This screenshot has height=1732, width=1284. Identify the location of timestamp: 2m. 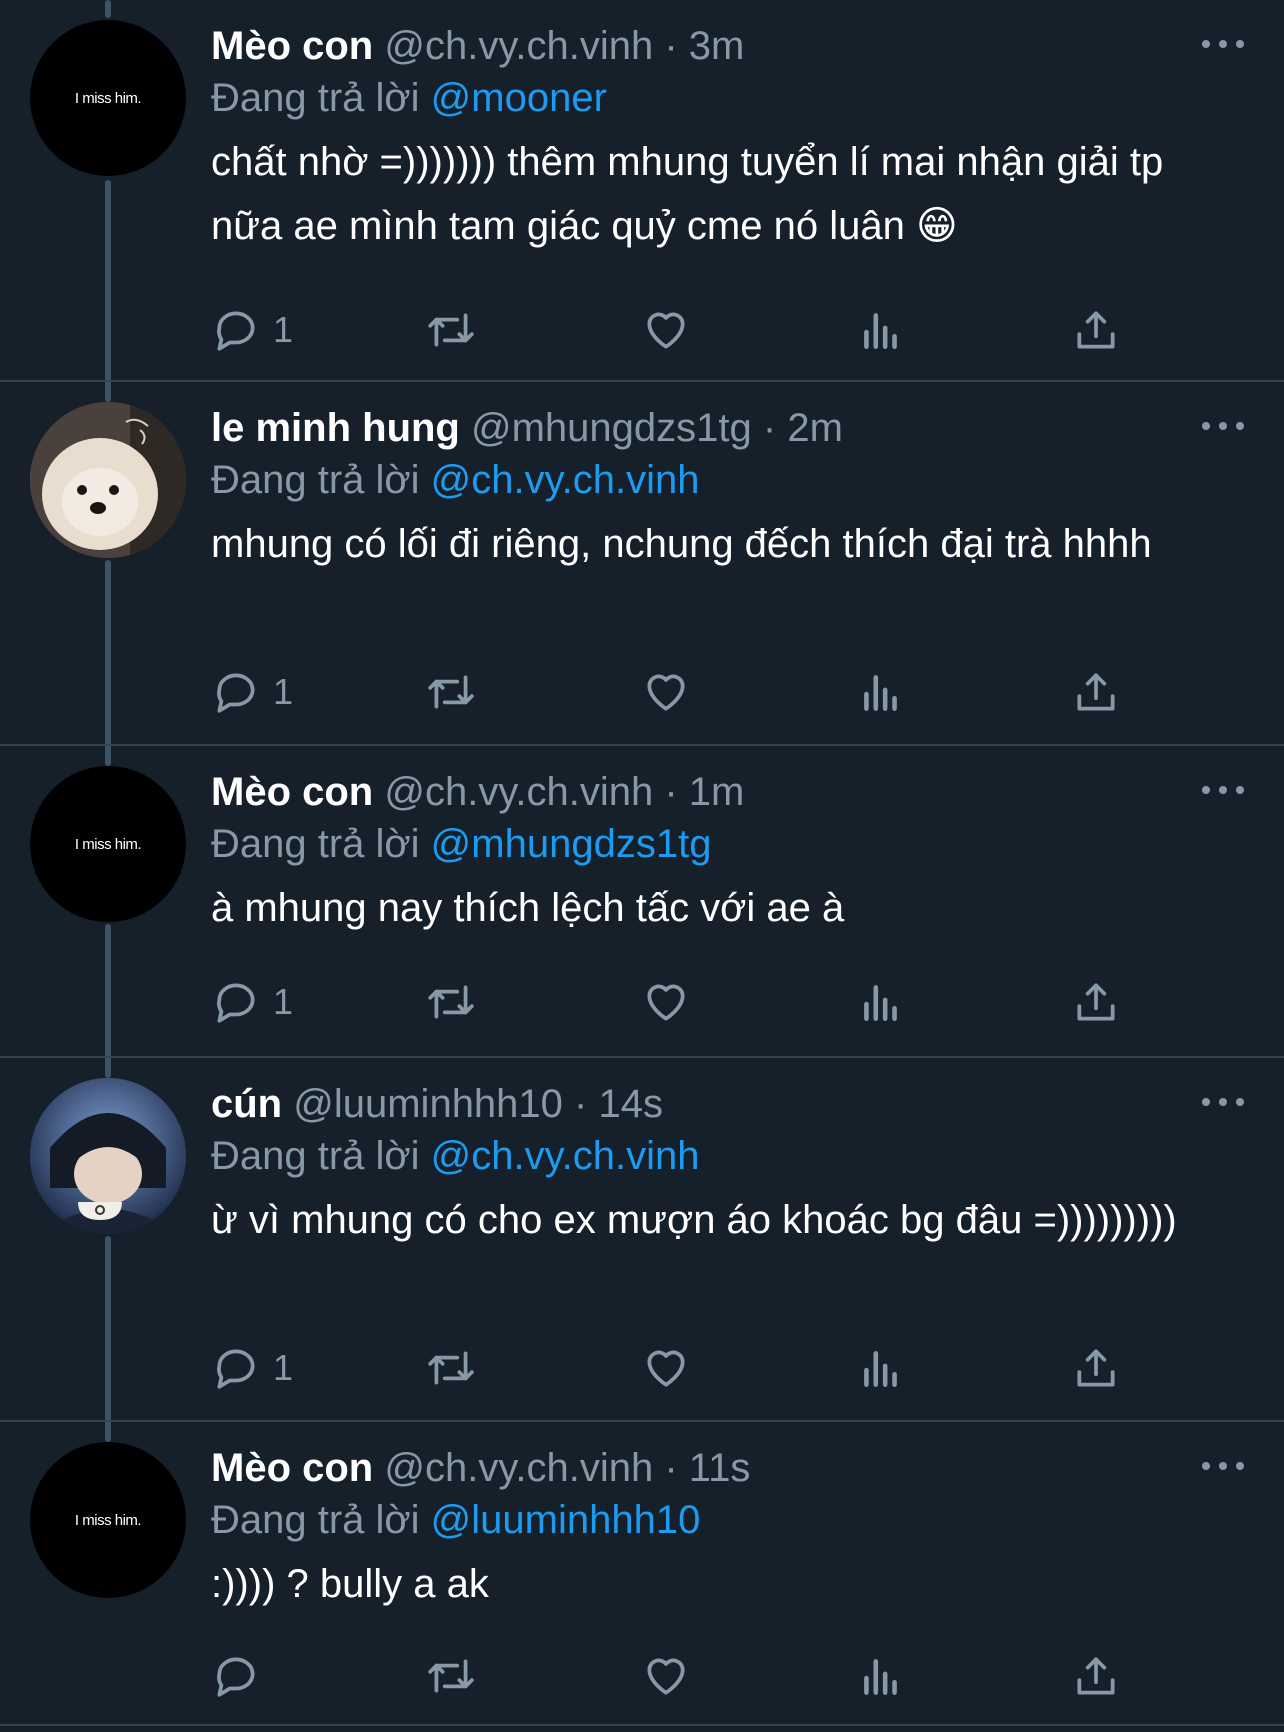
(815, 428).